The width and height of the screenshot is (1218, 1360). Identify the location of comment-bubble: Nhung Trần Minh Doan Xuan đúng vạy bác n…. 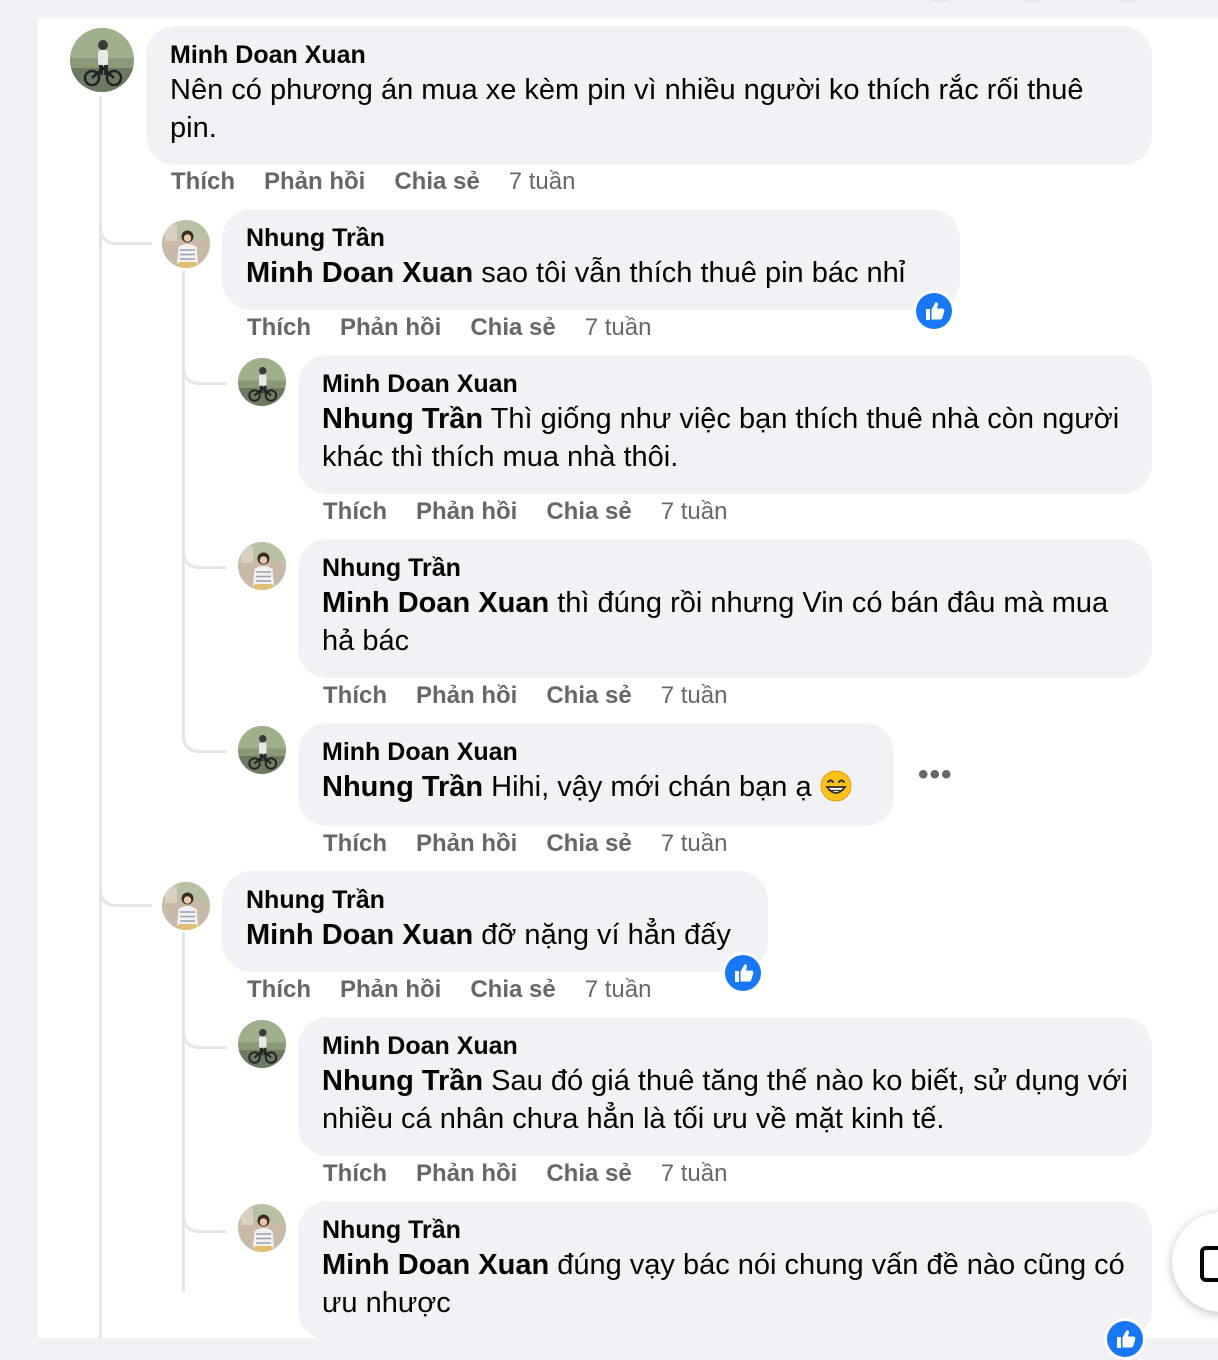
(725, 1270).